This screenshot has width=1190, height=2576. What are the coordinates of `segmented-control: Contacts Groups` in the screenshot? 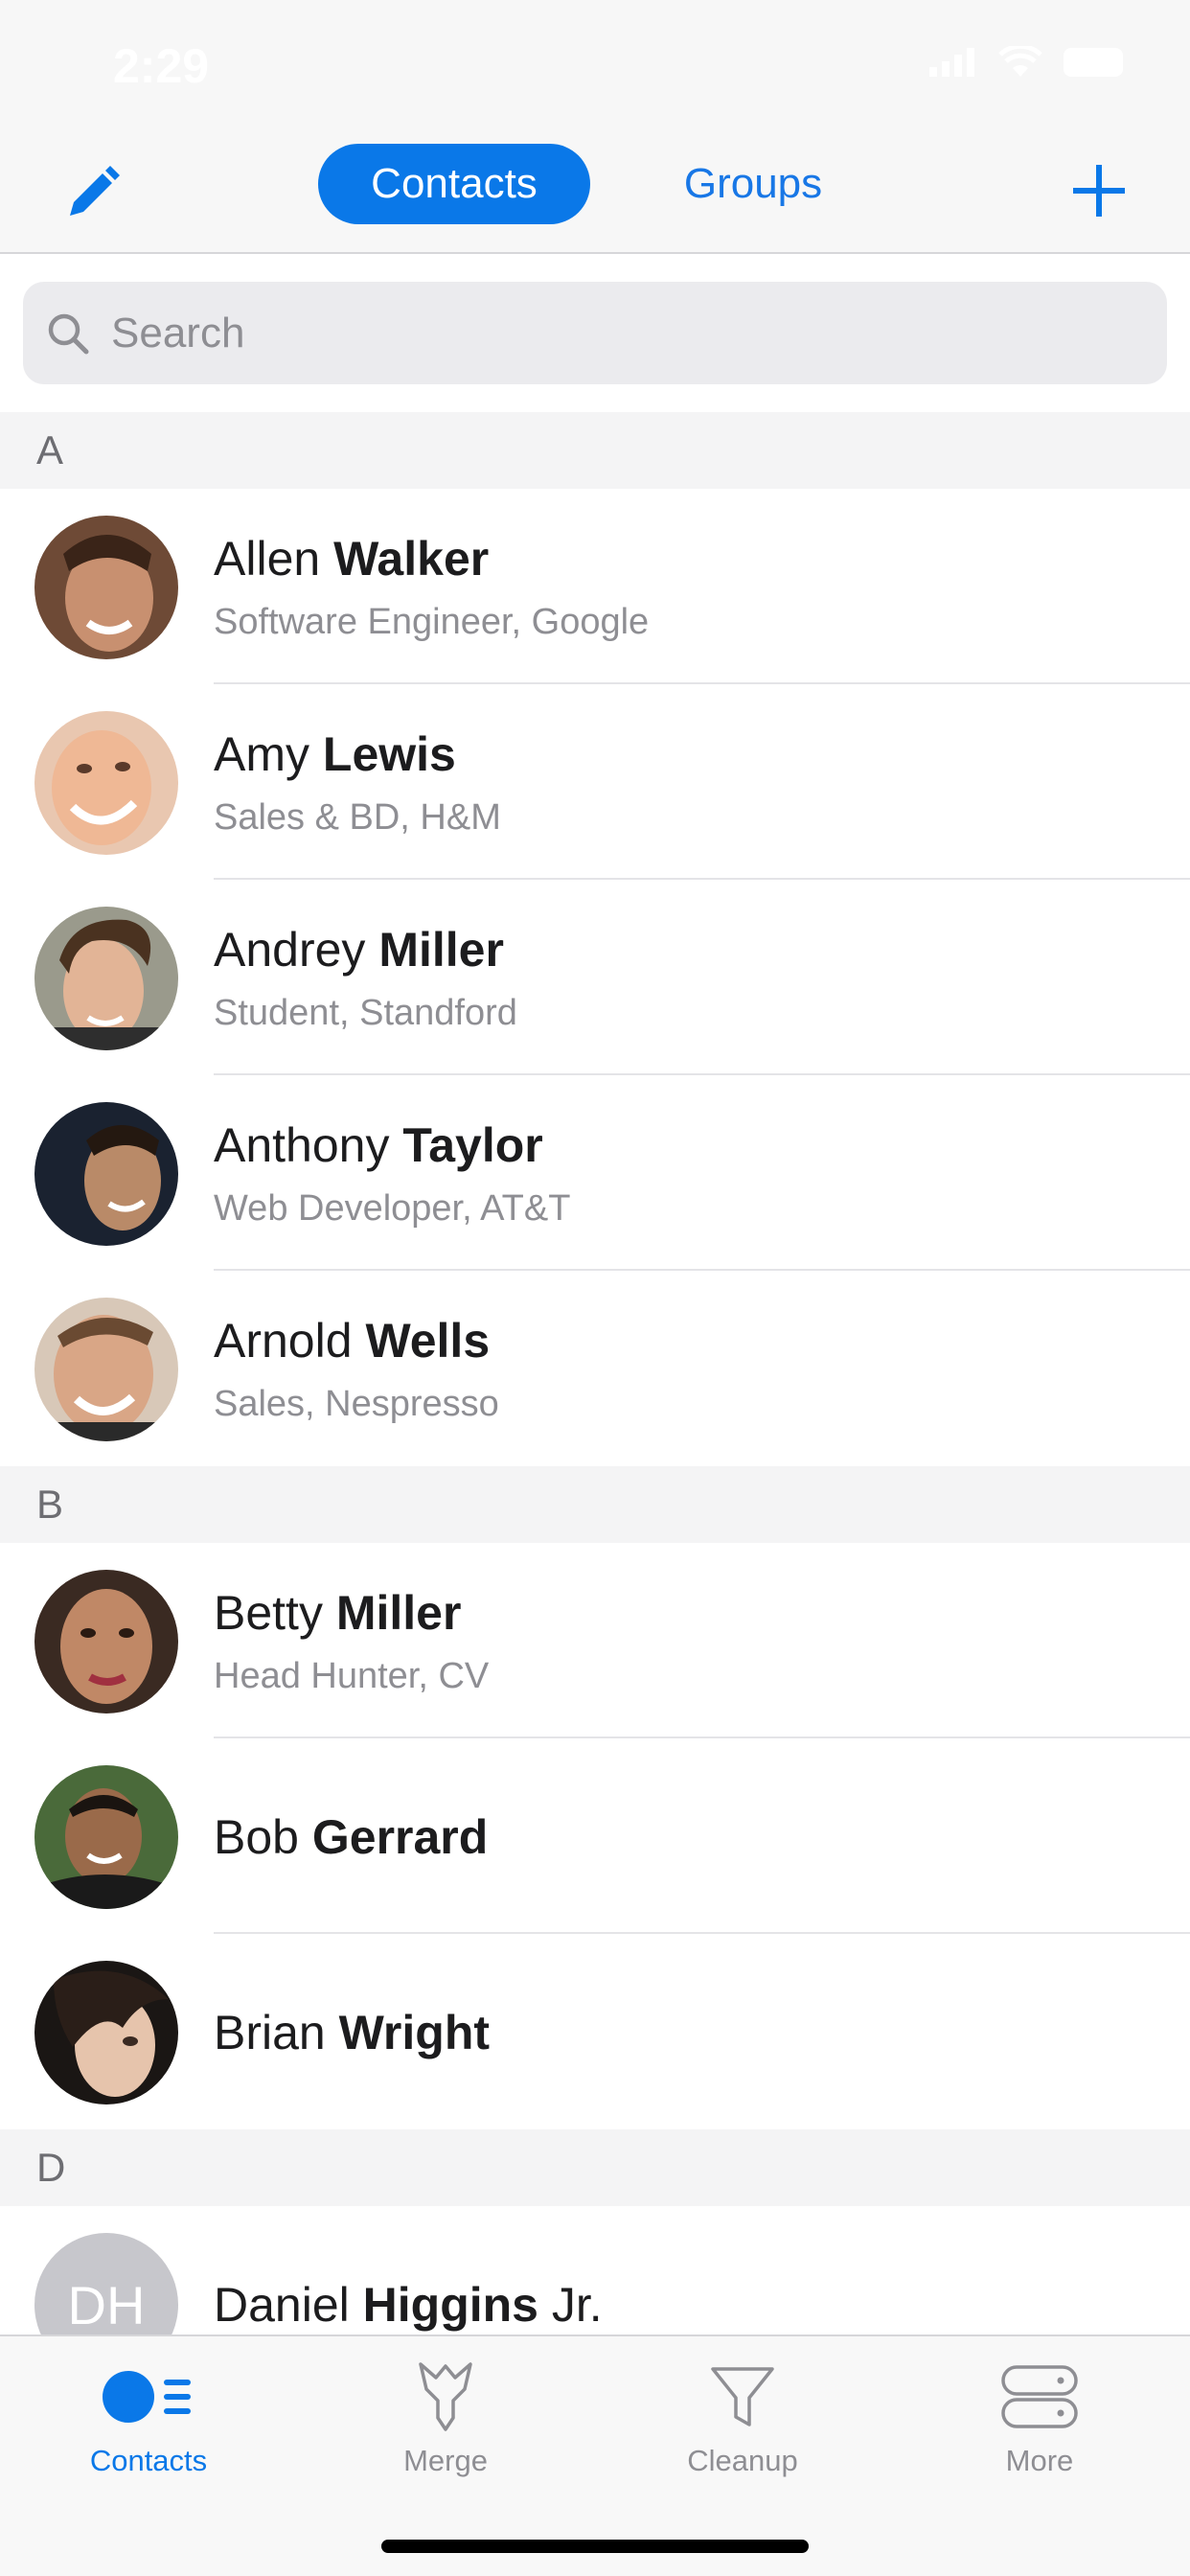 It's located at (617, 184).